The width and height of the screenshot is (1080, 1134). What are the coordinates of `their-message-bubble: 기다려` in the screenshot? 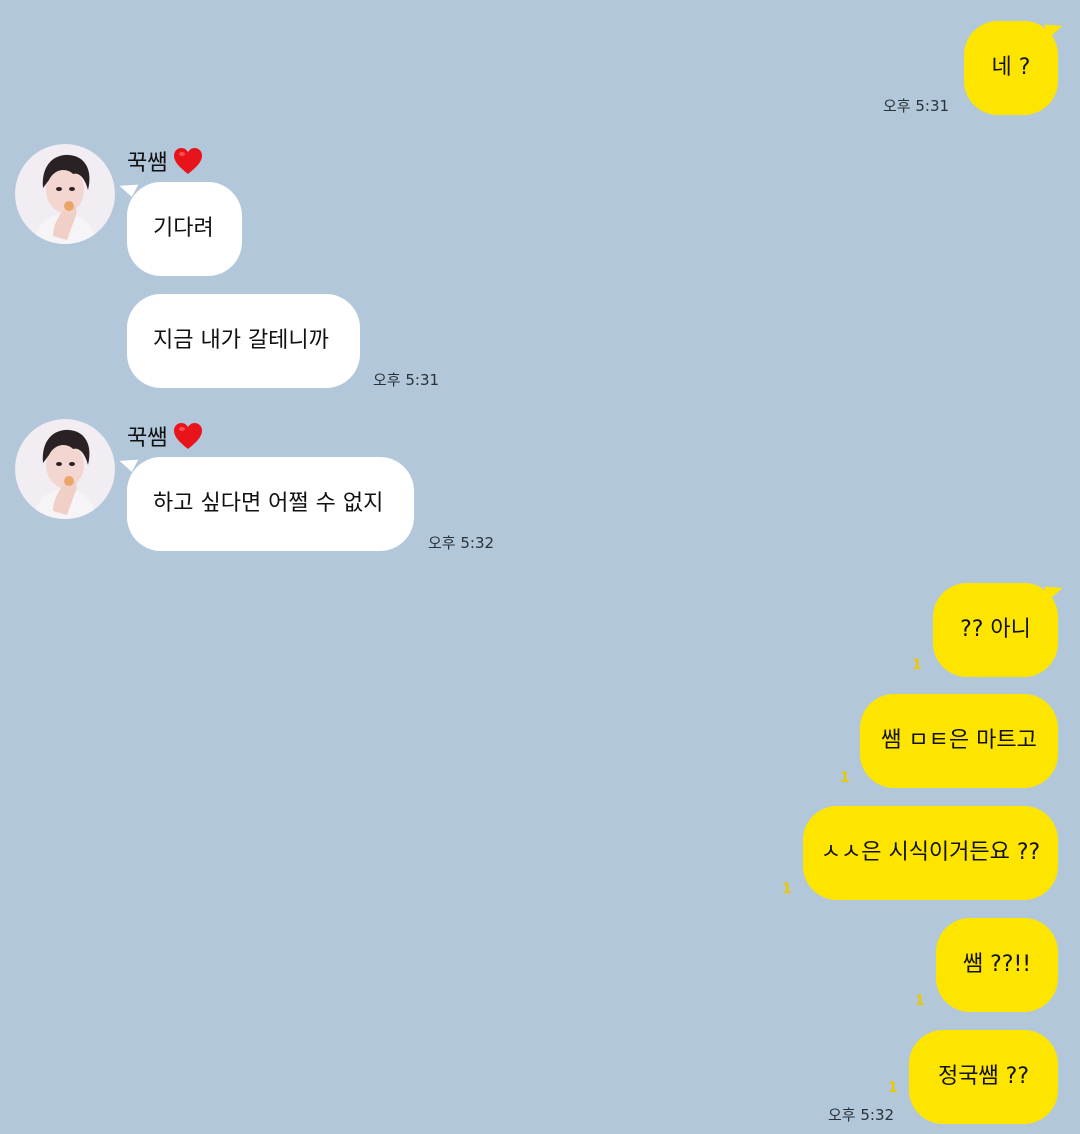 It's located at (184, 229).